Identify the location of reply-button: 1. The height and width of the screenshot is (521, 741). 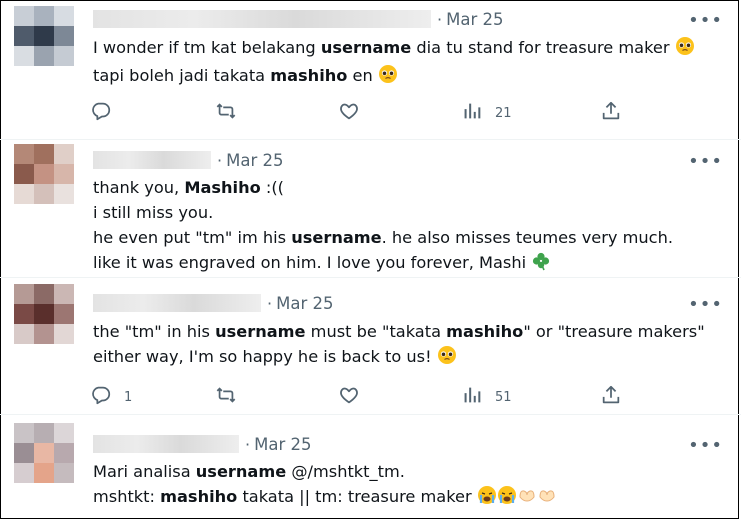
(111, 397).